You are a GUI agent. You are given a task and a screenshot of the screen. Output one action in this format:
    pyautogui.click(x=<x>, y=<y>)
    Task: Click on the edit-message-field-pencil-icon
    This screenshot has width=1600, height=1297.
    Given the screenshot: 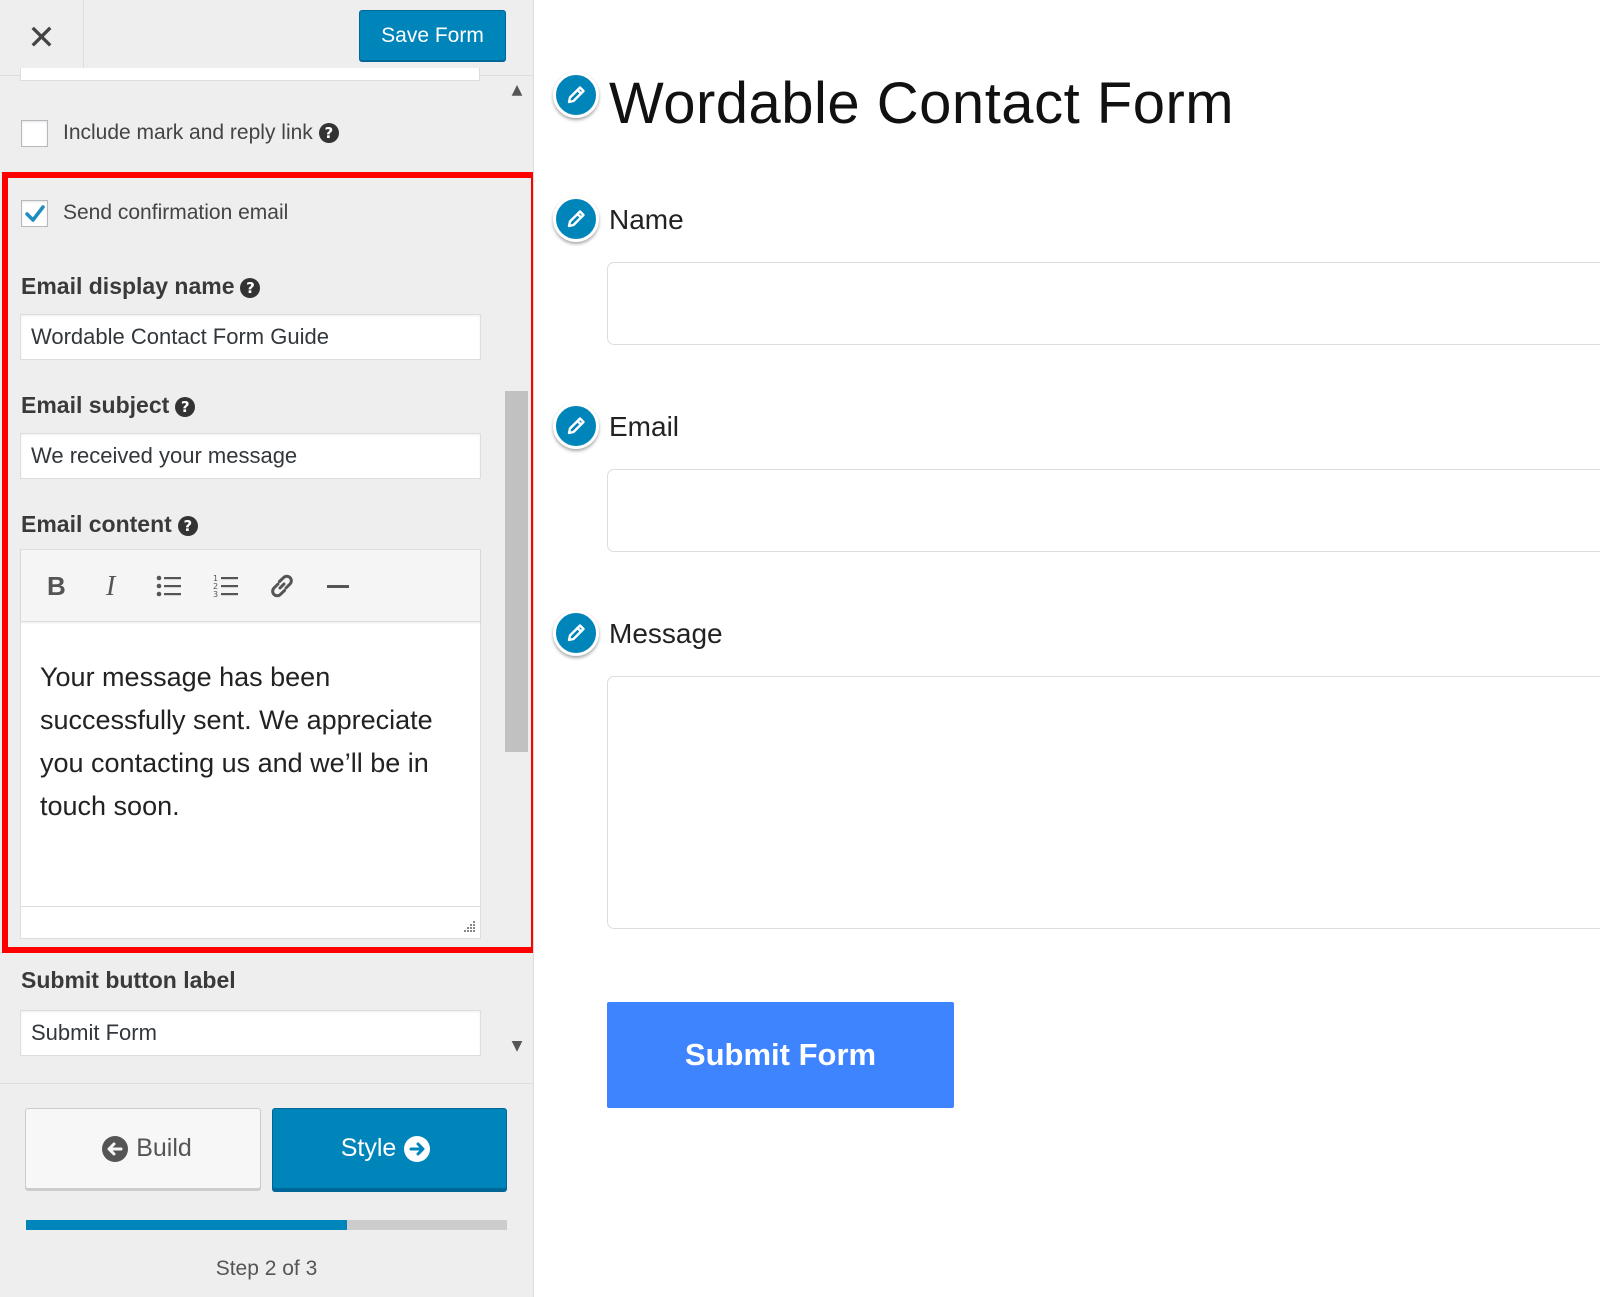 What is the action you would take?
    pyautogui.click(x=576, y=633)
    